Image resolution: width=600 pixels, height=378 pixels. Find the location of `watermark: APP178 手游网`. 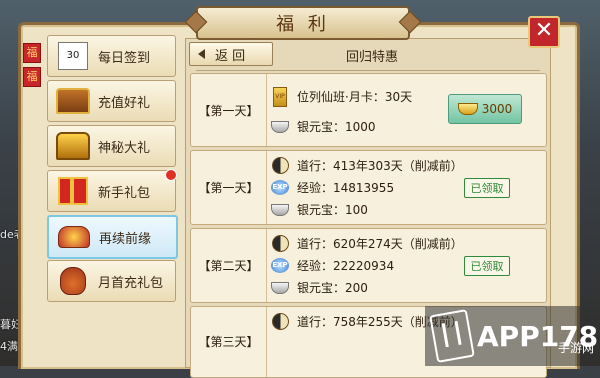

watermark: APP178 手游网 is located at coordinates (512, 336).